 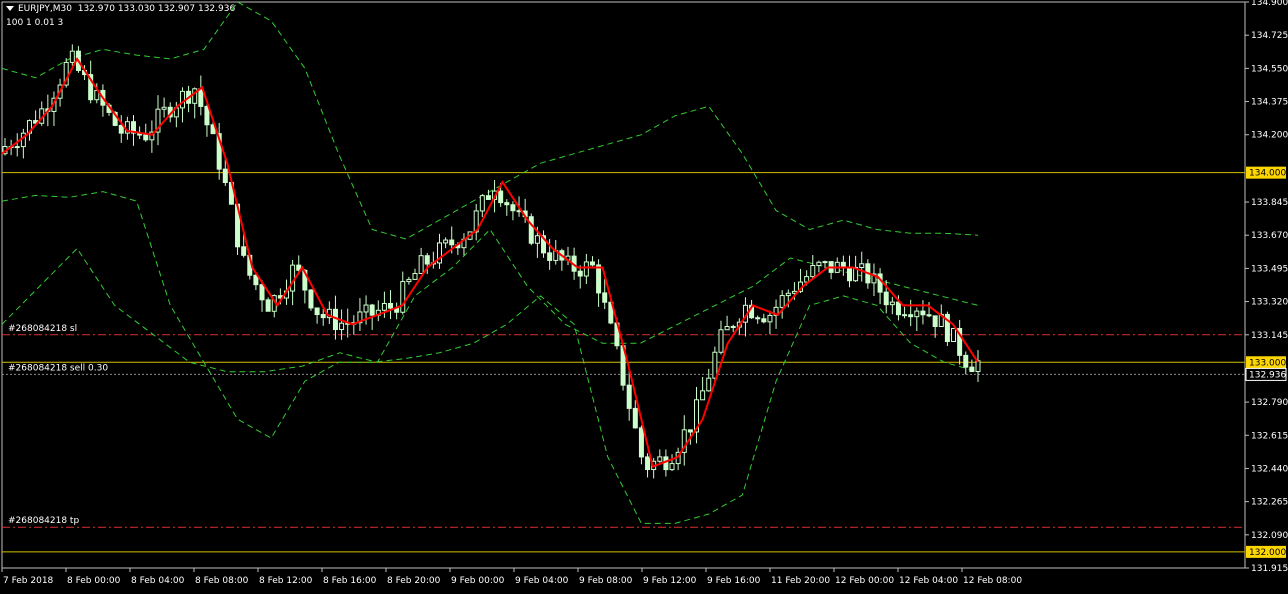 I want to click on y-tick-label: 133.670, so click(x=1269, y=236).